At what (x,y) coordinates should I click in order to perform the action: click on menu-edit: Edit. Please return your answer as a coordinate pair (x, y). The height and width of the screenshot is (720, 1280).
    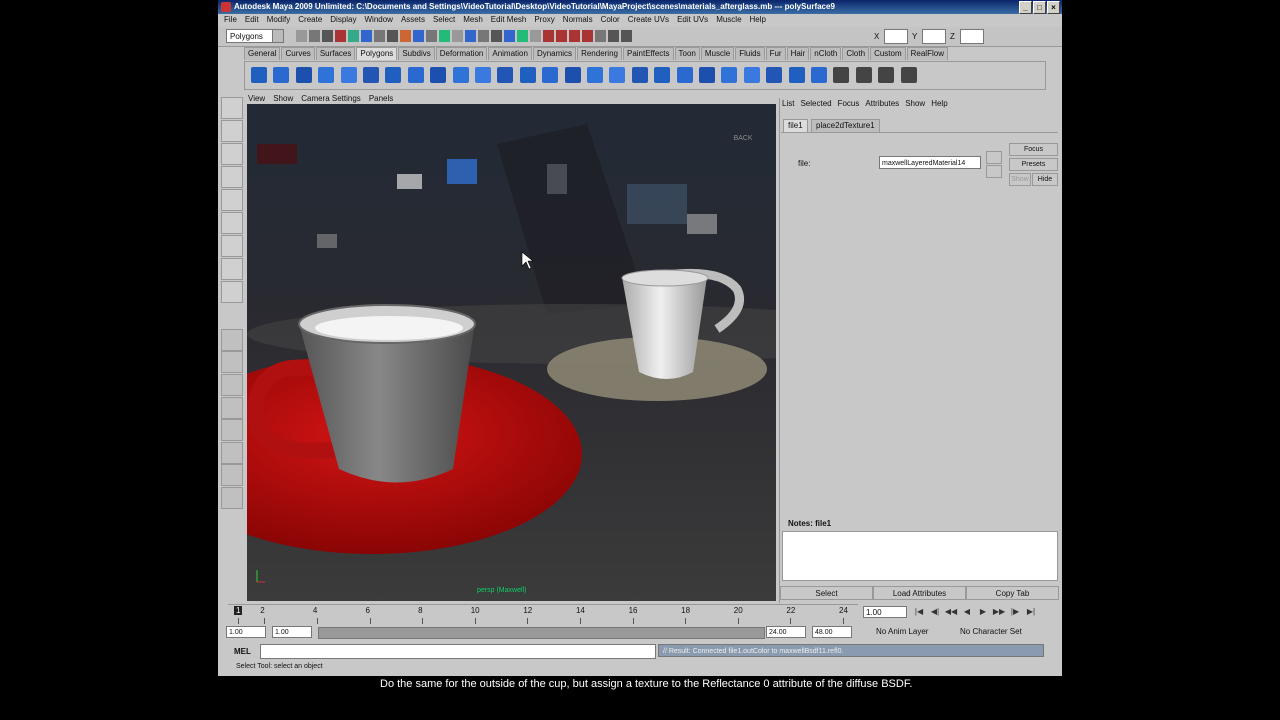
    Looking at the image, I should click on (252, 20).